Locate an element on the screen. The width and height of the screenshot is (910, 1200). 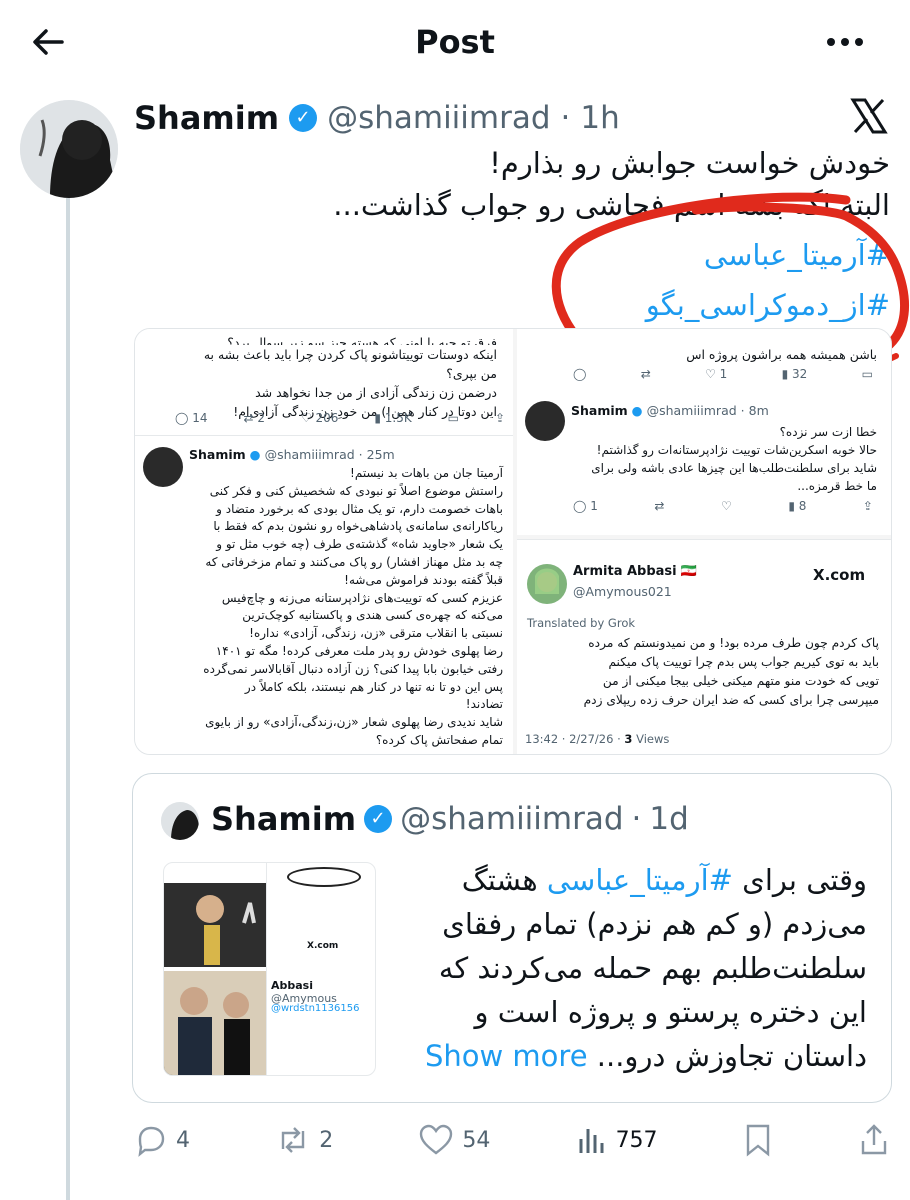
post-header: Shamim ✓ @shamiiimrad · 1h is located at coordinates (484, 118).